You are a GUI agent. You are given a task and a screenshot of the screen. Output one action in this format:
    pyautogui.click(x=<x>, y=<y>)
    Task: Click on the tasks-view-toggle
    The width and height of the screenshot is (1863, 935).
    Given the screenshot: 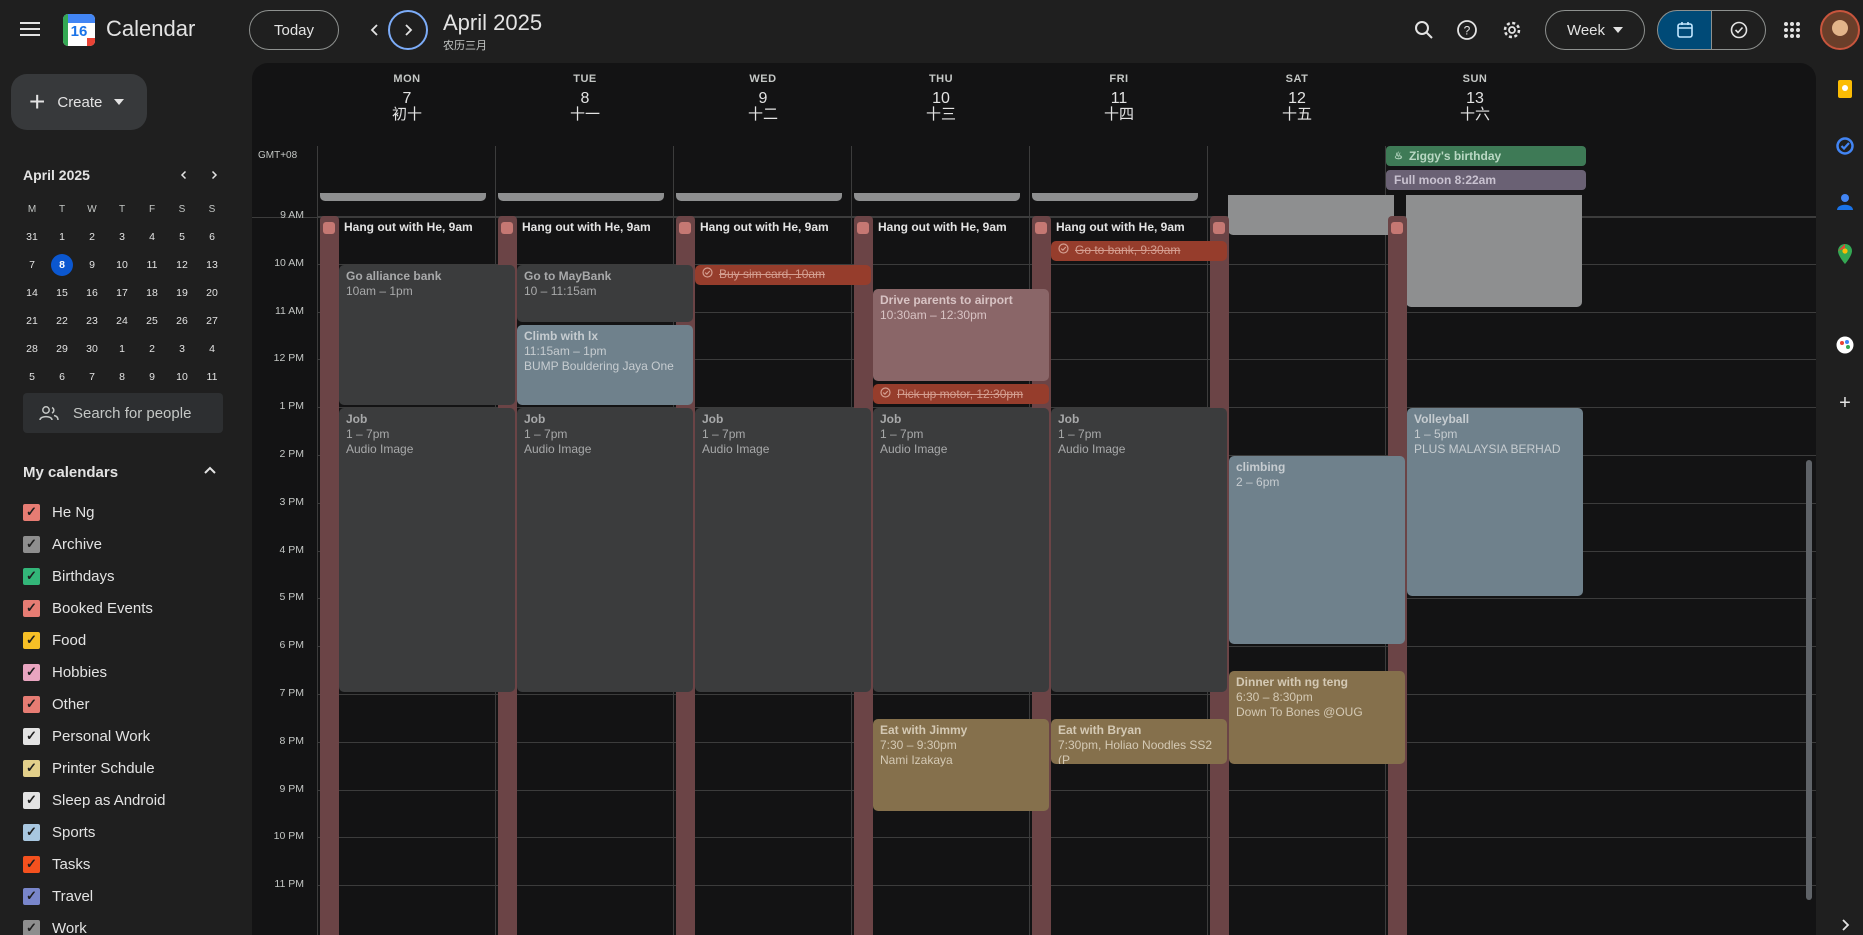 What is the action you would take?
    pyautogui.click(x=1738, y=30)
    